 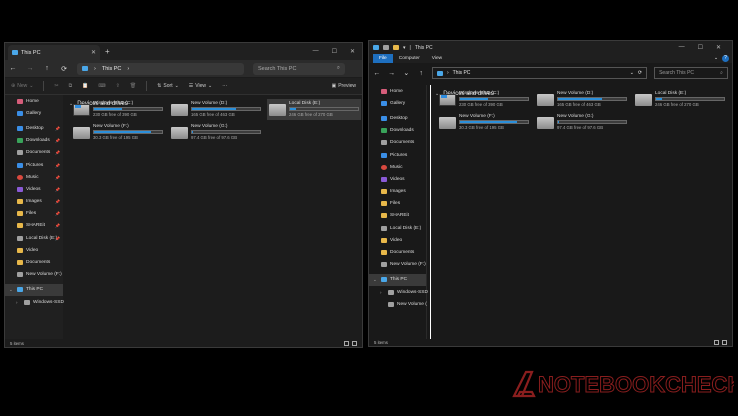 I want to click on sidebar-item: Pictures 📌, so click(x=34, y=165).